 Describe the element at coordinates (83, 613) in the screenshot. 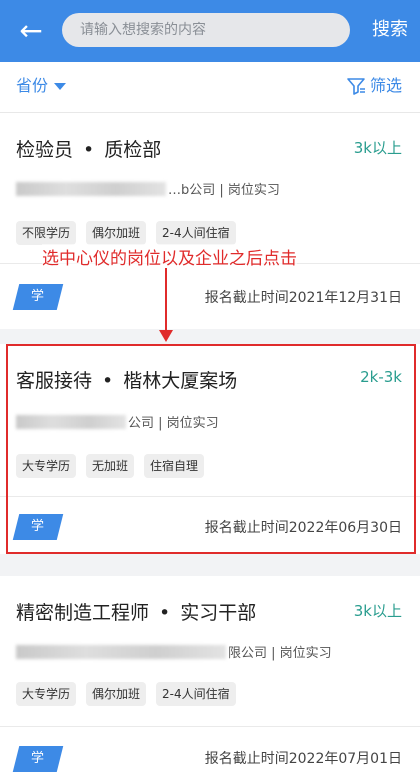

I see `job-title: 精密制造工程师` at that location.